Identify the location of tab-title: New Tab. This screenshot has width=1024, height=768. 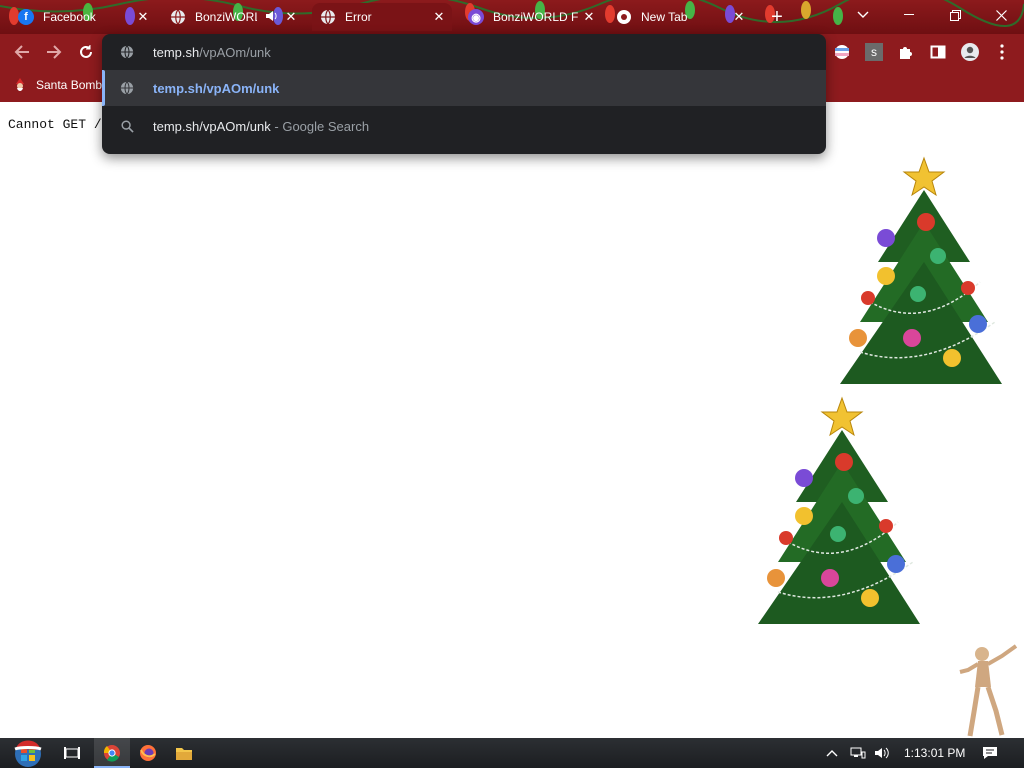
(664, 17).